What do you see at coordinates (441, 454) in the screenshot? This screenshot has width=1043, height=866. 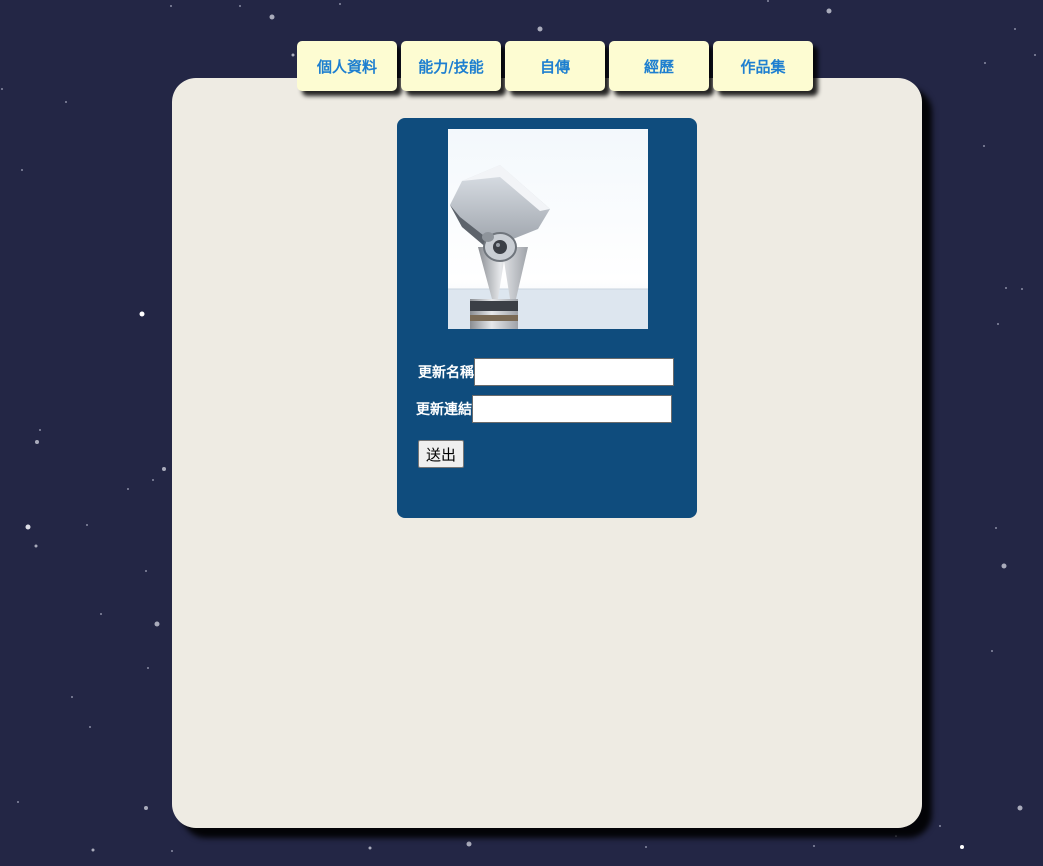 I see `submit-button: 送出` at bounding box center [441, 454].